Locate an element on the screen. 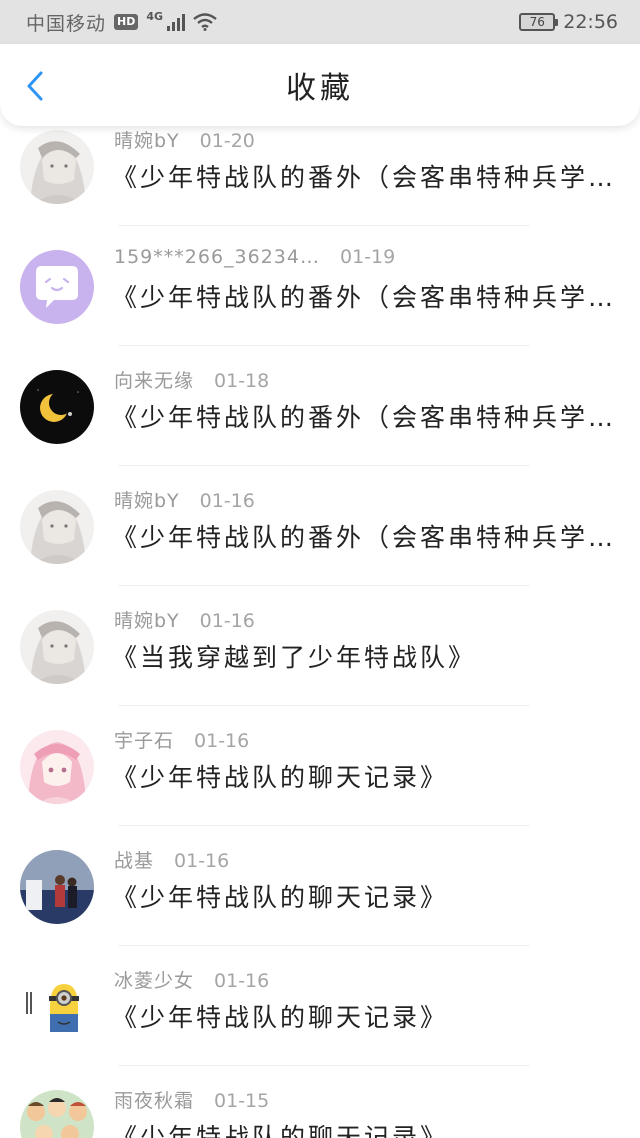 Image resolution: width=640 pixels, height=1138 pixels. back-button is located at coordinates (35, 86).